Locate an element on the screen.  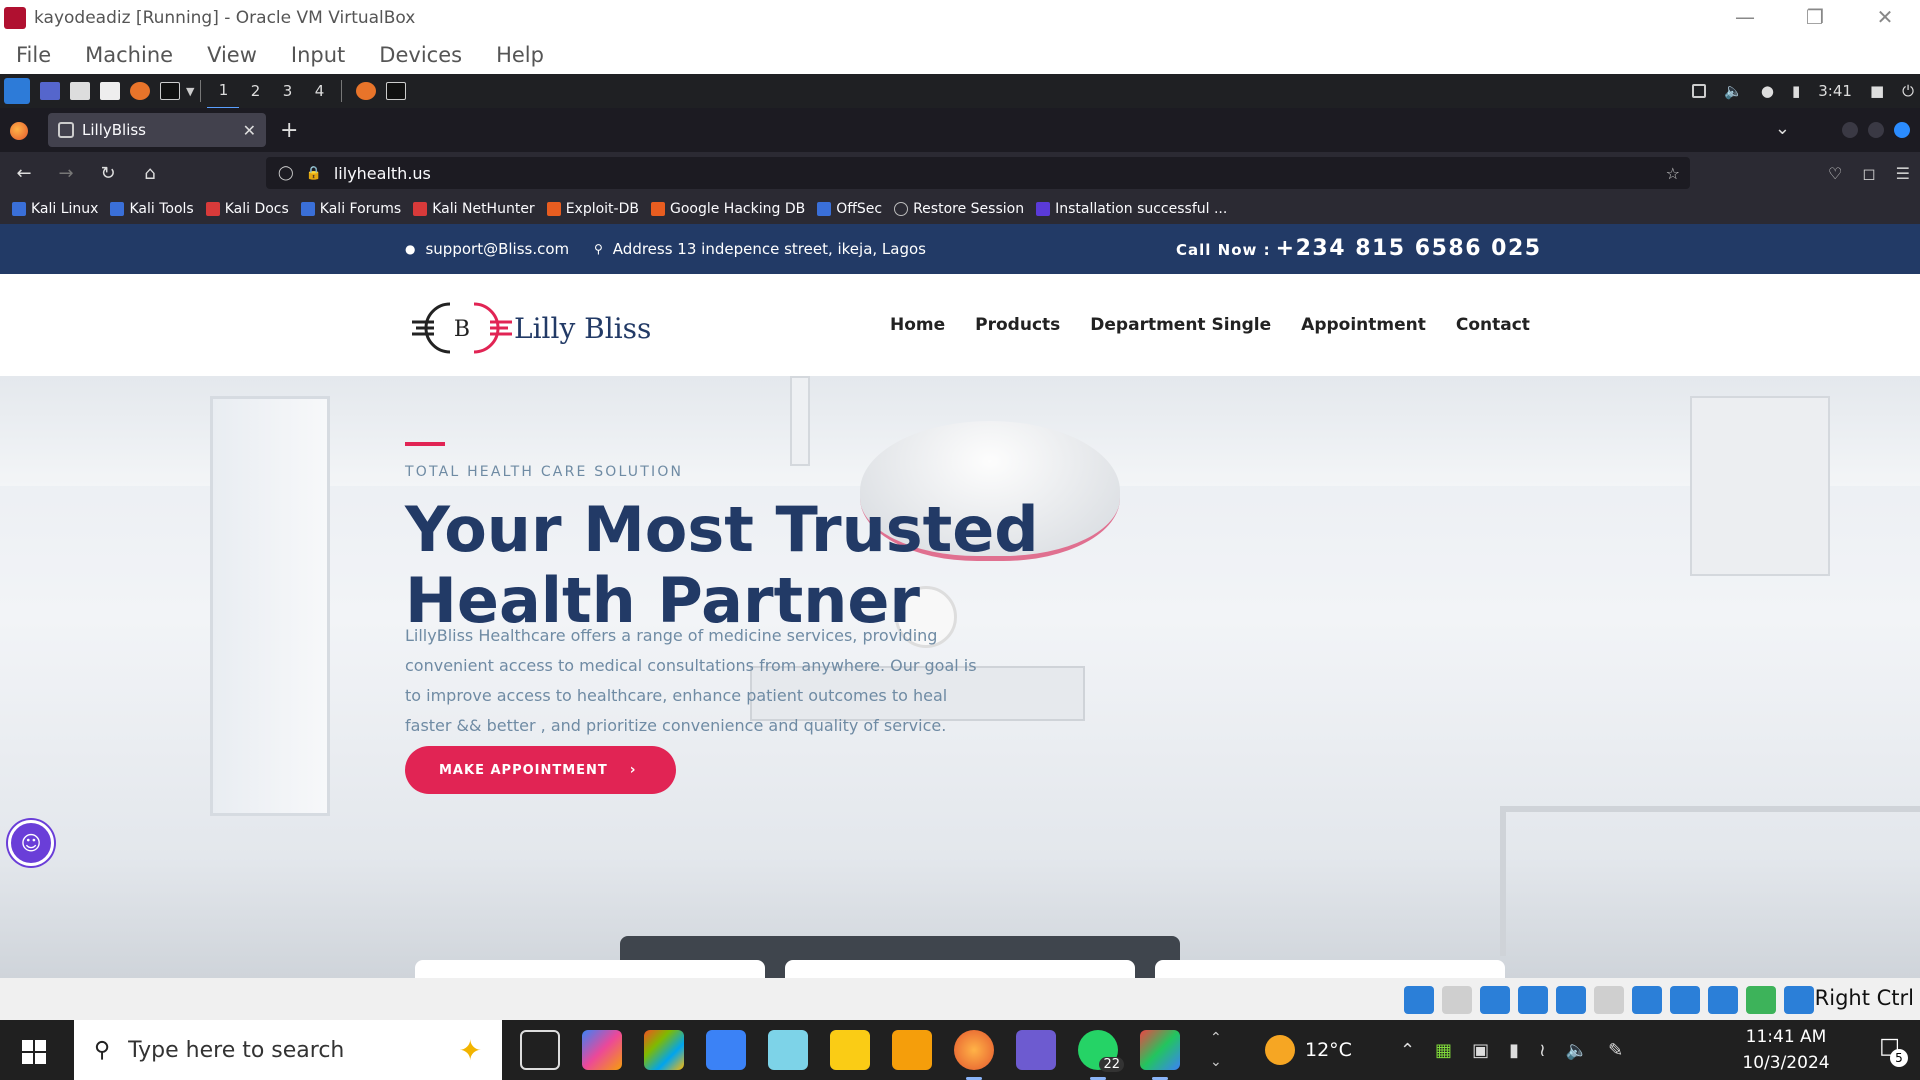
taskbar-clock: 11:41 AM 10/3/2024 is located at coordinates (1786, 1050).